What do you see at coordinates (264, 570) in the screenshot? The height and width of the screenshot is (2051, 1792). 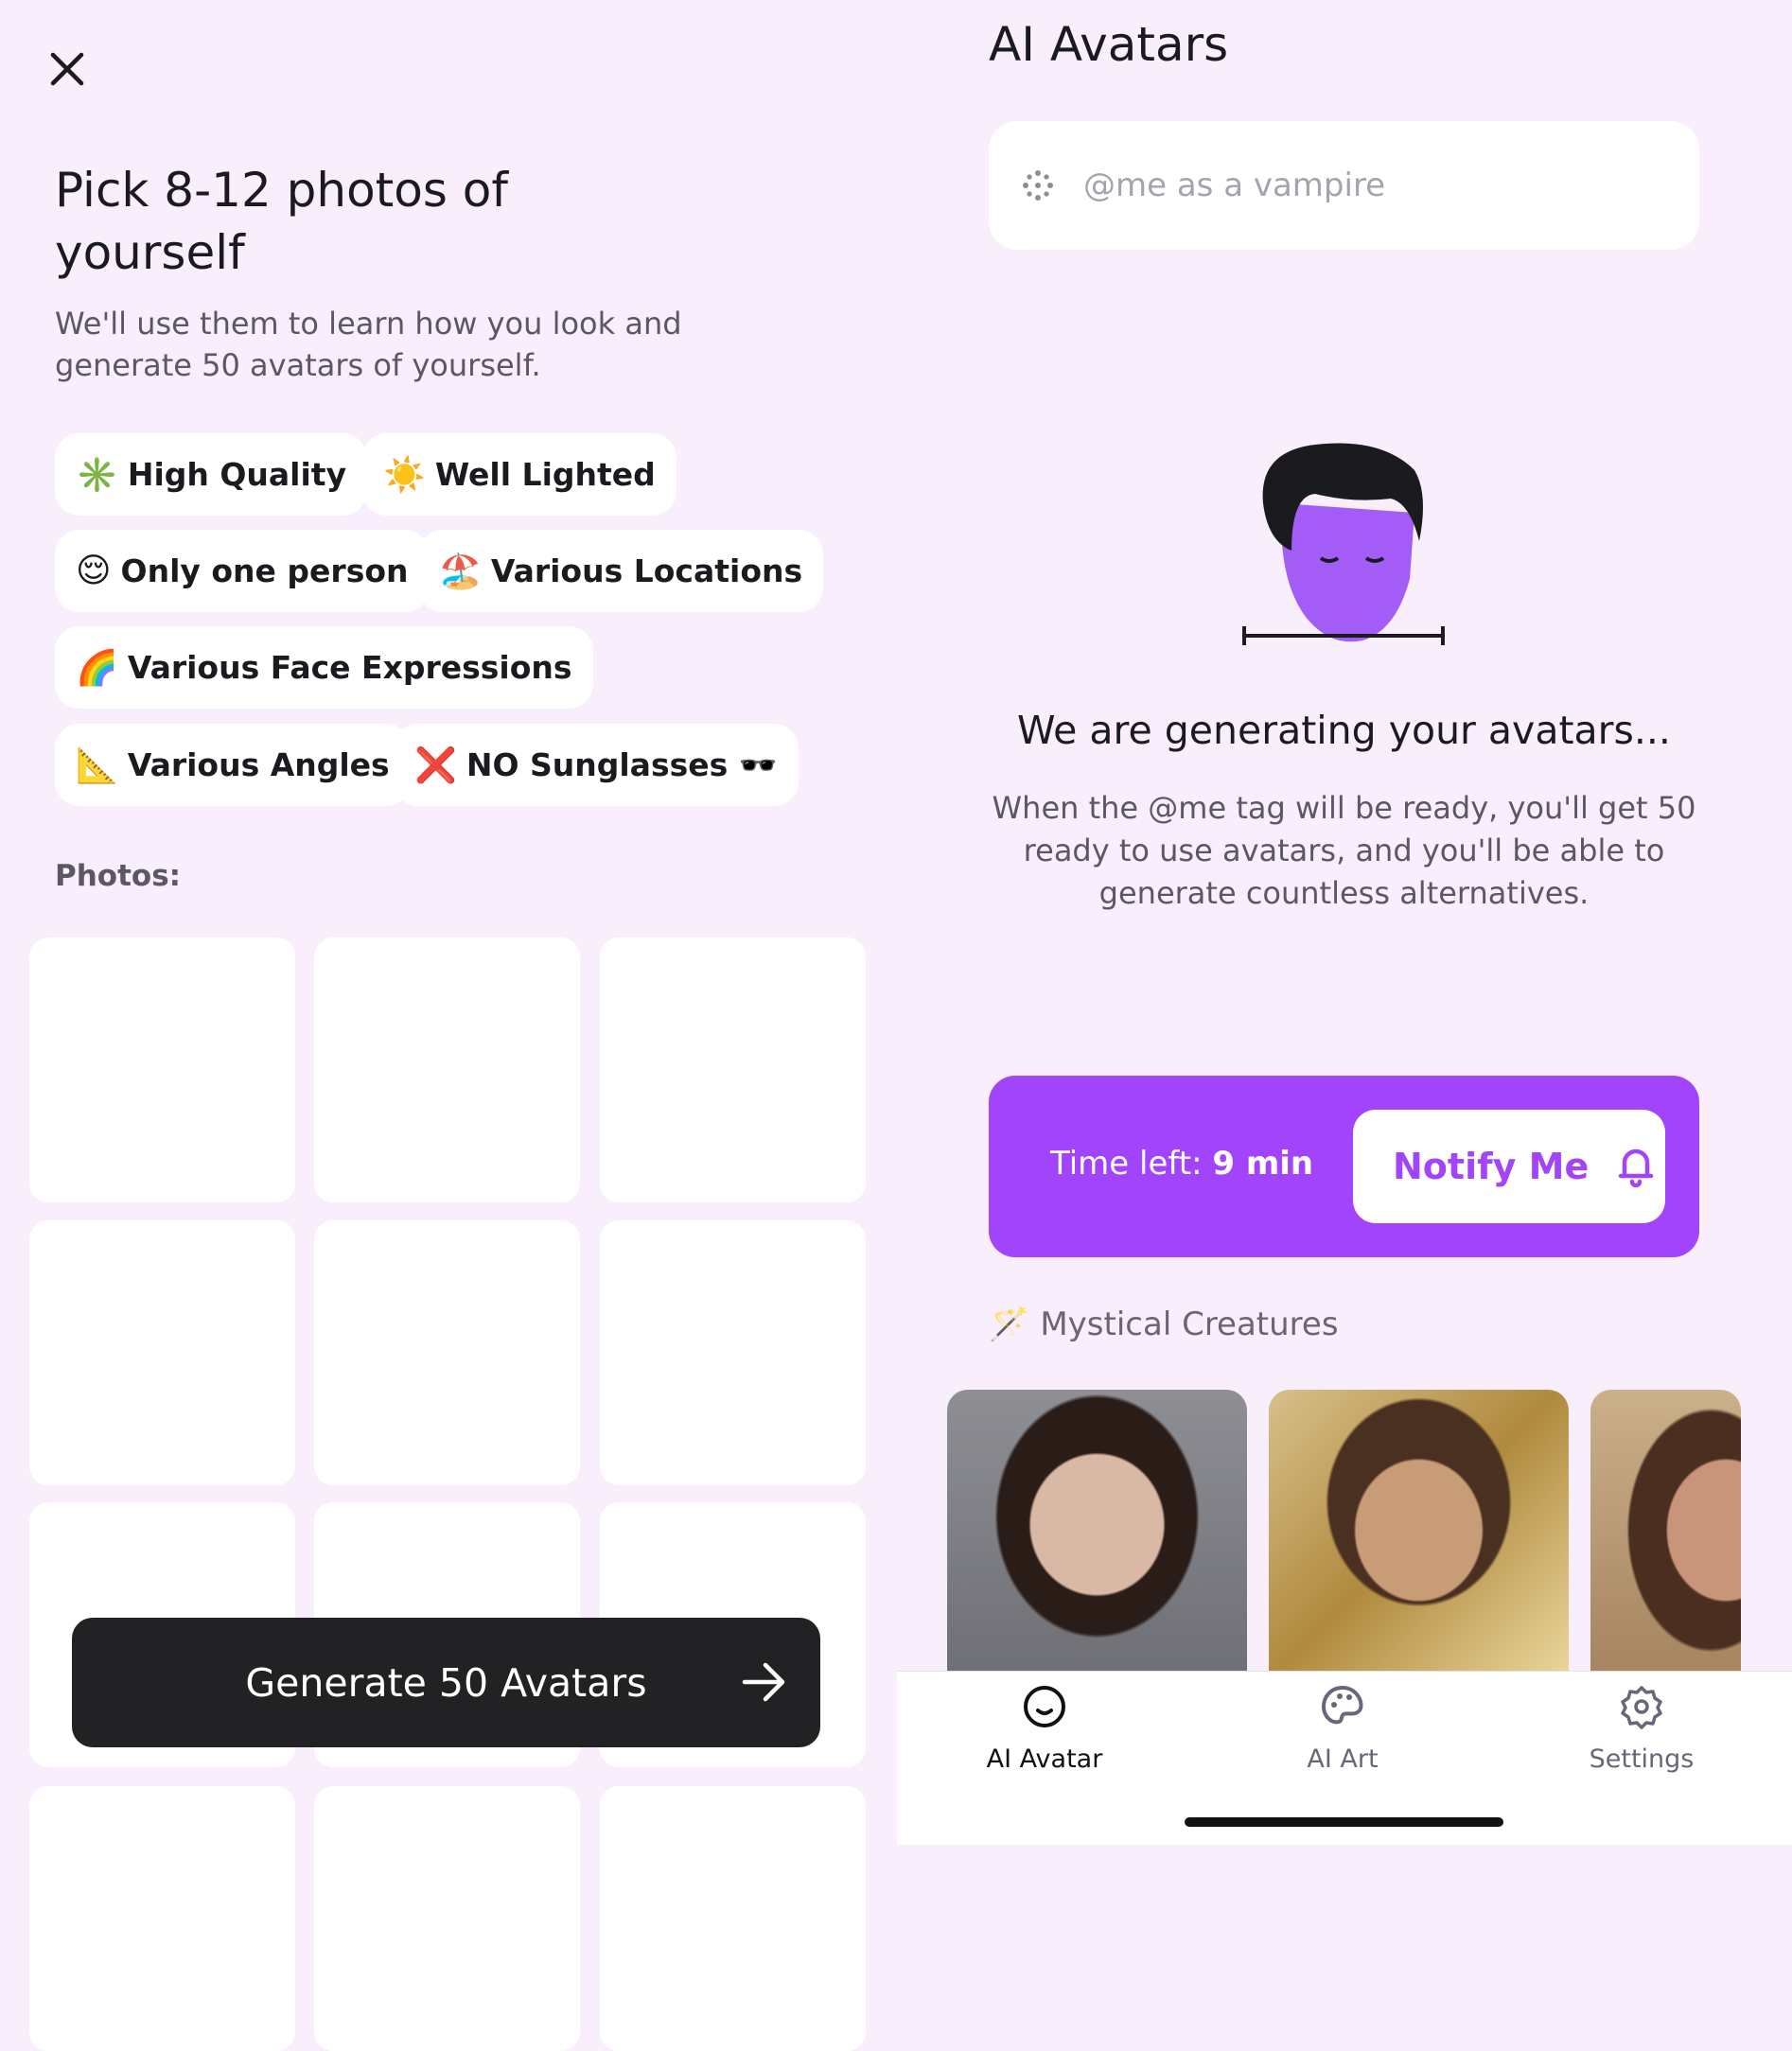 I see `chip-label: Only one person` at bounding box center [264, 570].